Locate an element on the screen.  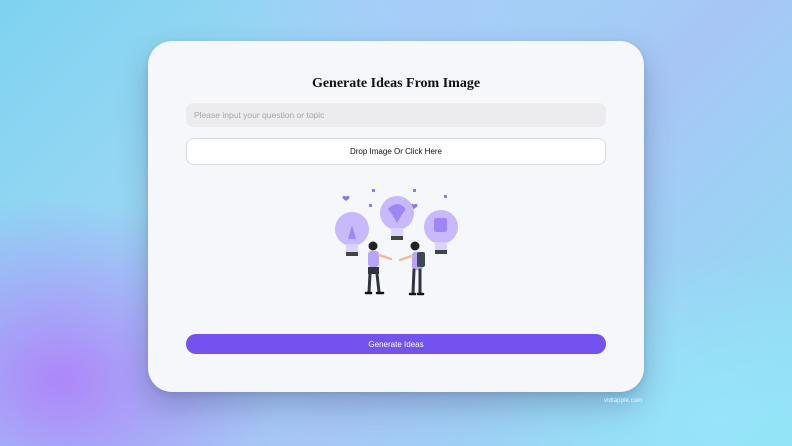
question-input is located at coordinates (396, 115).